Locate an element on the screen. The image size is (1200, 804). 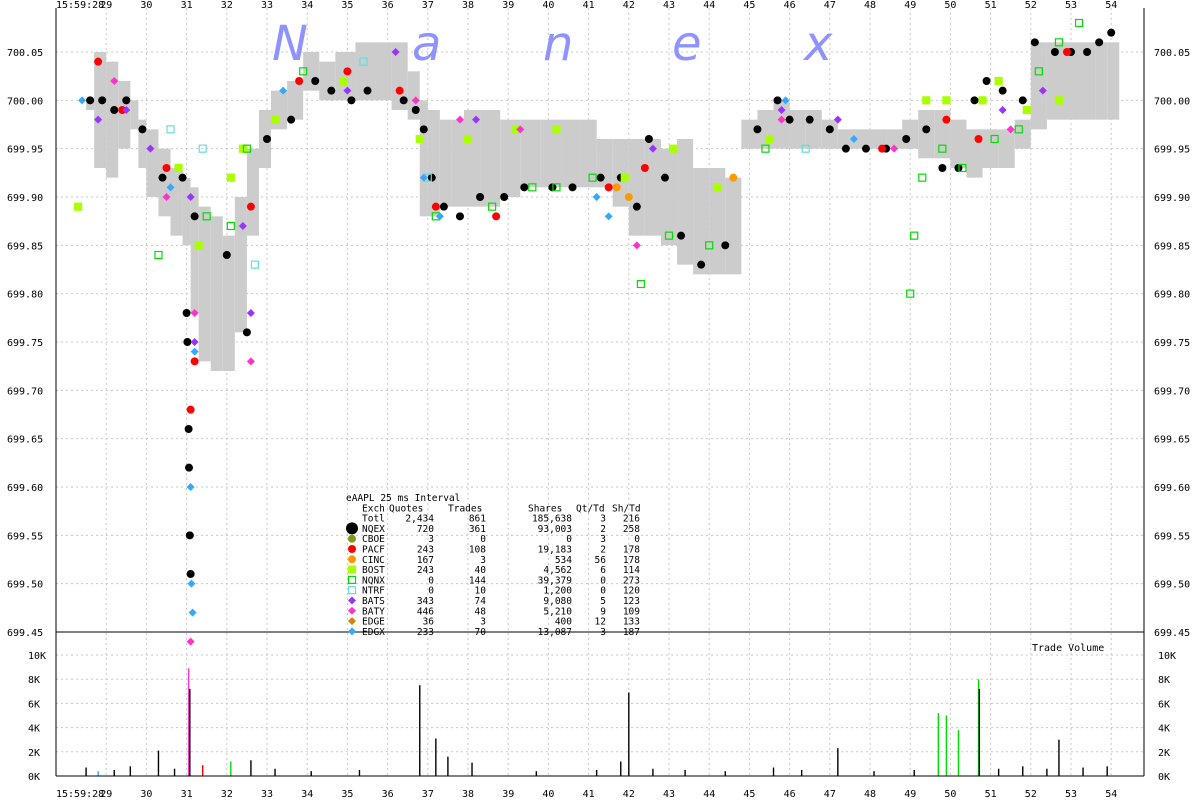
price-tick-left: 699.70 is located at coordinates (25, 391).